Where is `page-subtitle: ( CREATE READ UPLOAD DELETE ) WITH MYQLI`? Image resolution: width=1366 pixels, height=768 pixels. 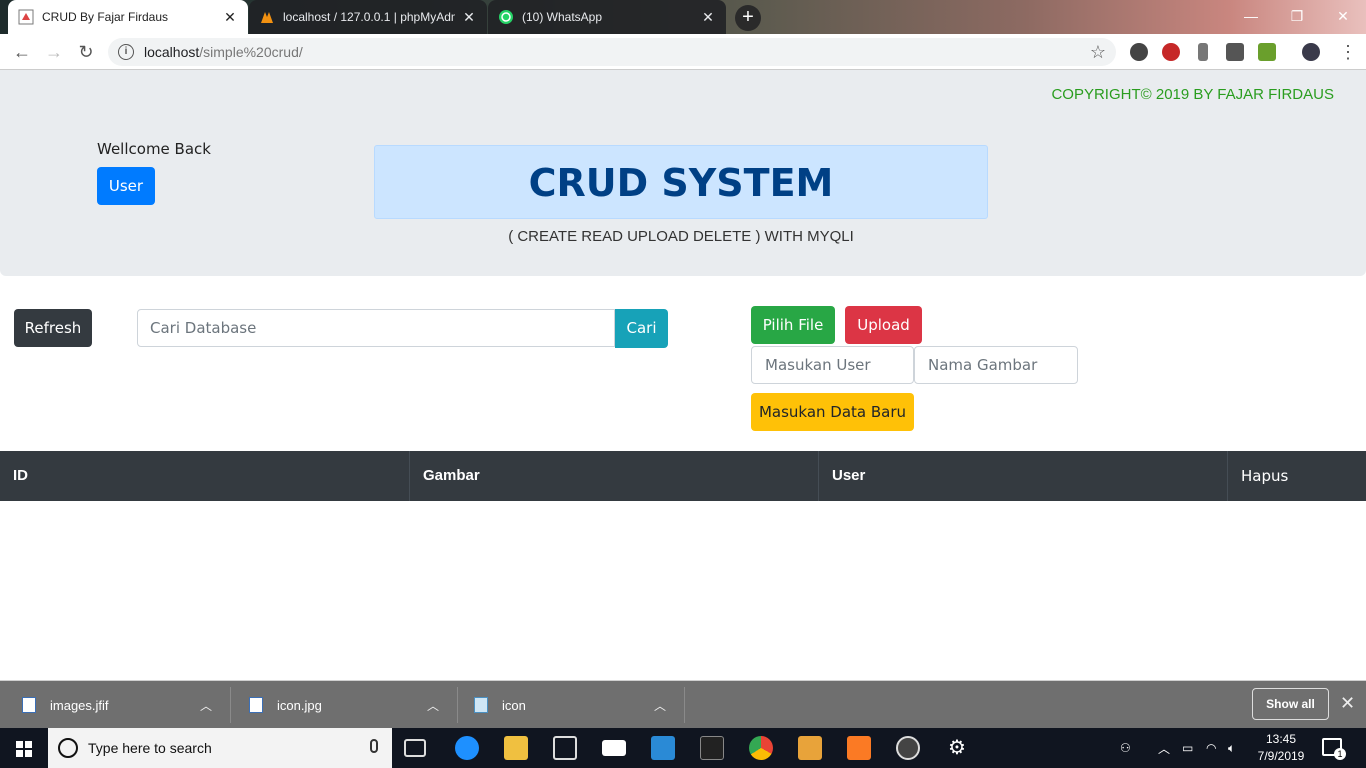 page-subtitle: ( CREATE READ UPLOAD DELETE ) WITH MYQLI is located at coordinates (681, 236).